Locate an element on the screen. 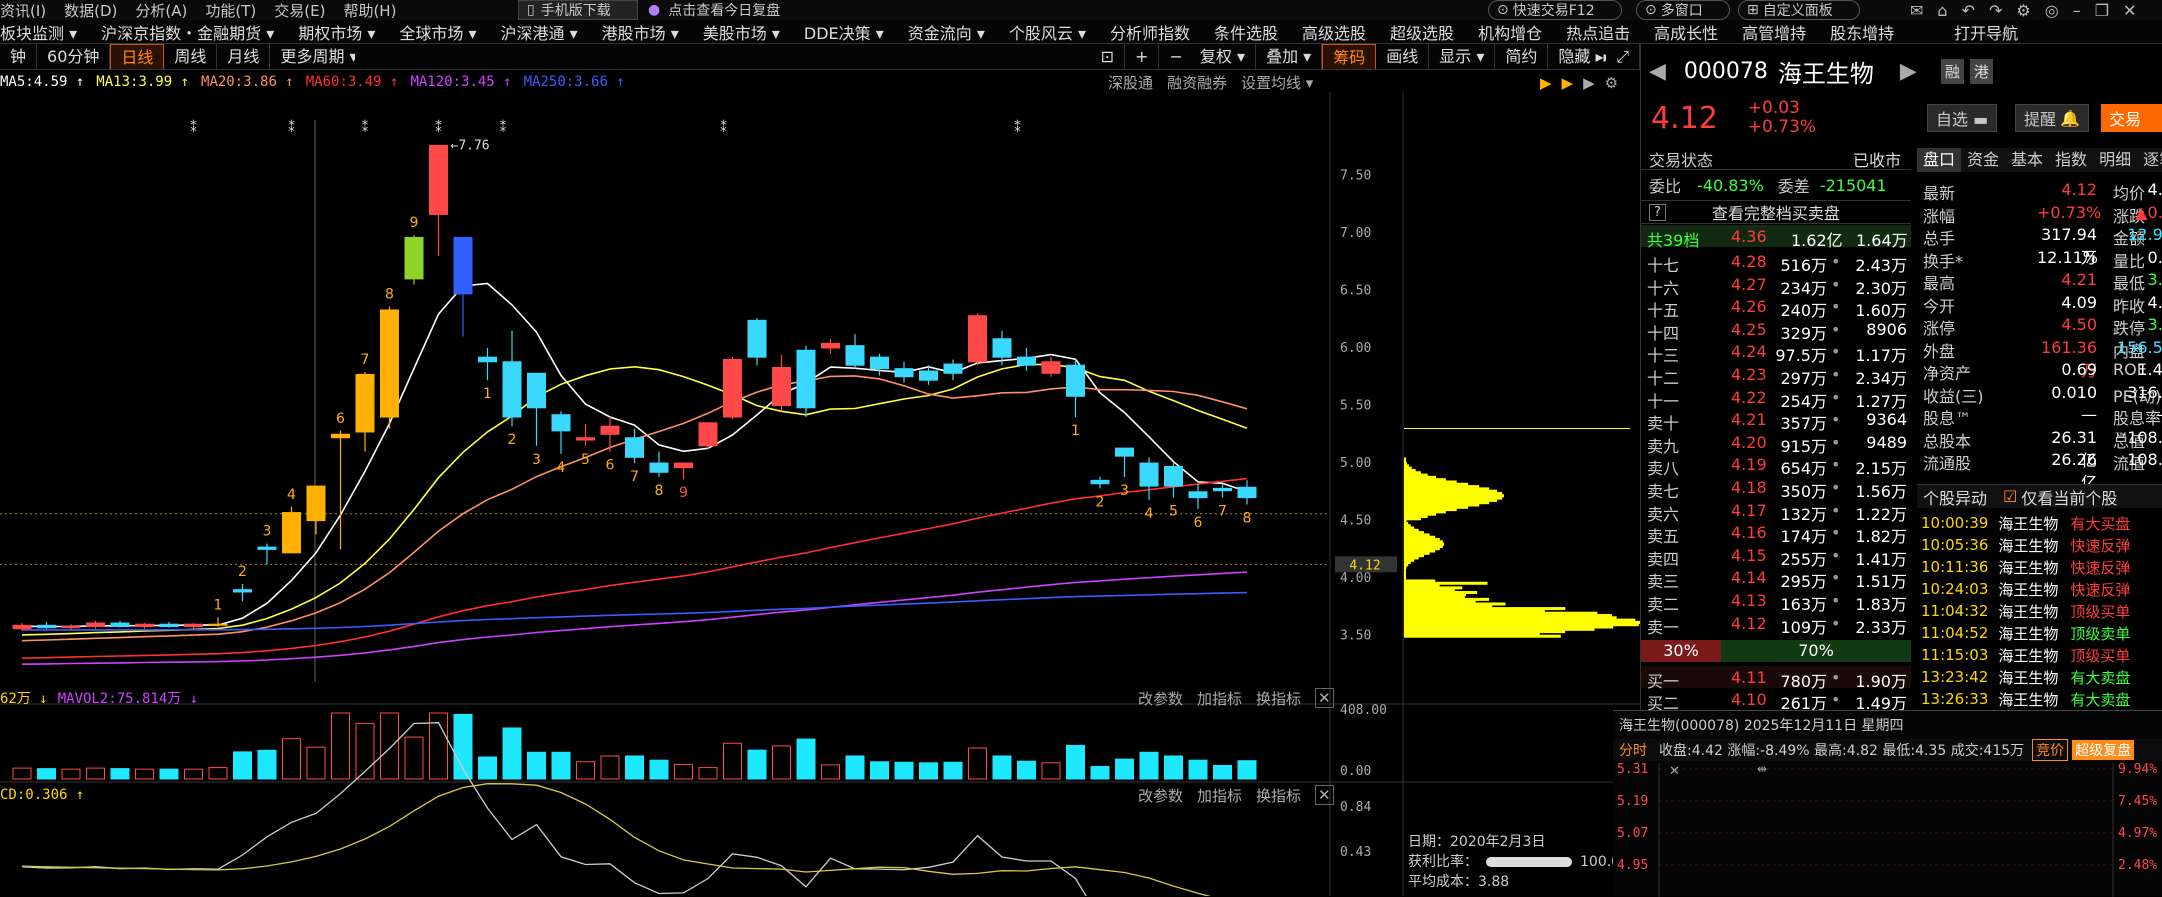 This screenshot has width=2162, height=897. menu-item: 交易(E) is located at coordinates (299, 10).